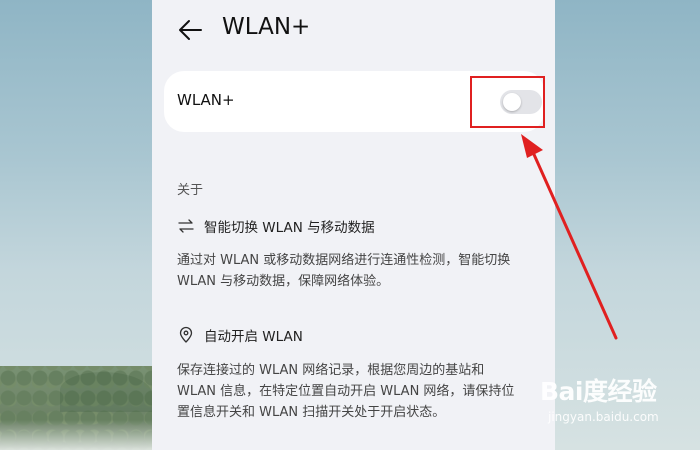 The image size is (700, 450). What do you see at coordinates (311, 412) in the screenshot?
I see `description-line: 置信息开关和 WLAN 扫描开关处于开启状态。` at bounding box center [311, 412].